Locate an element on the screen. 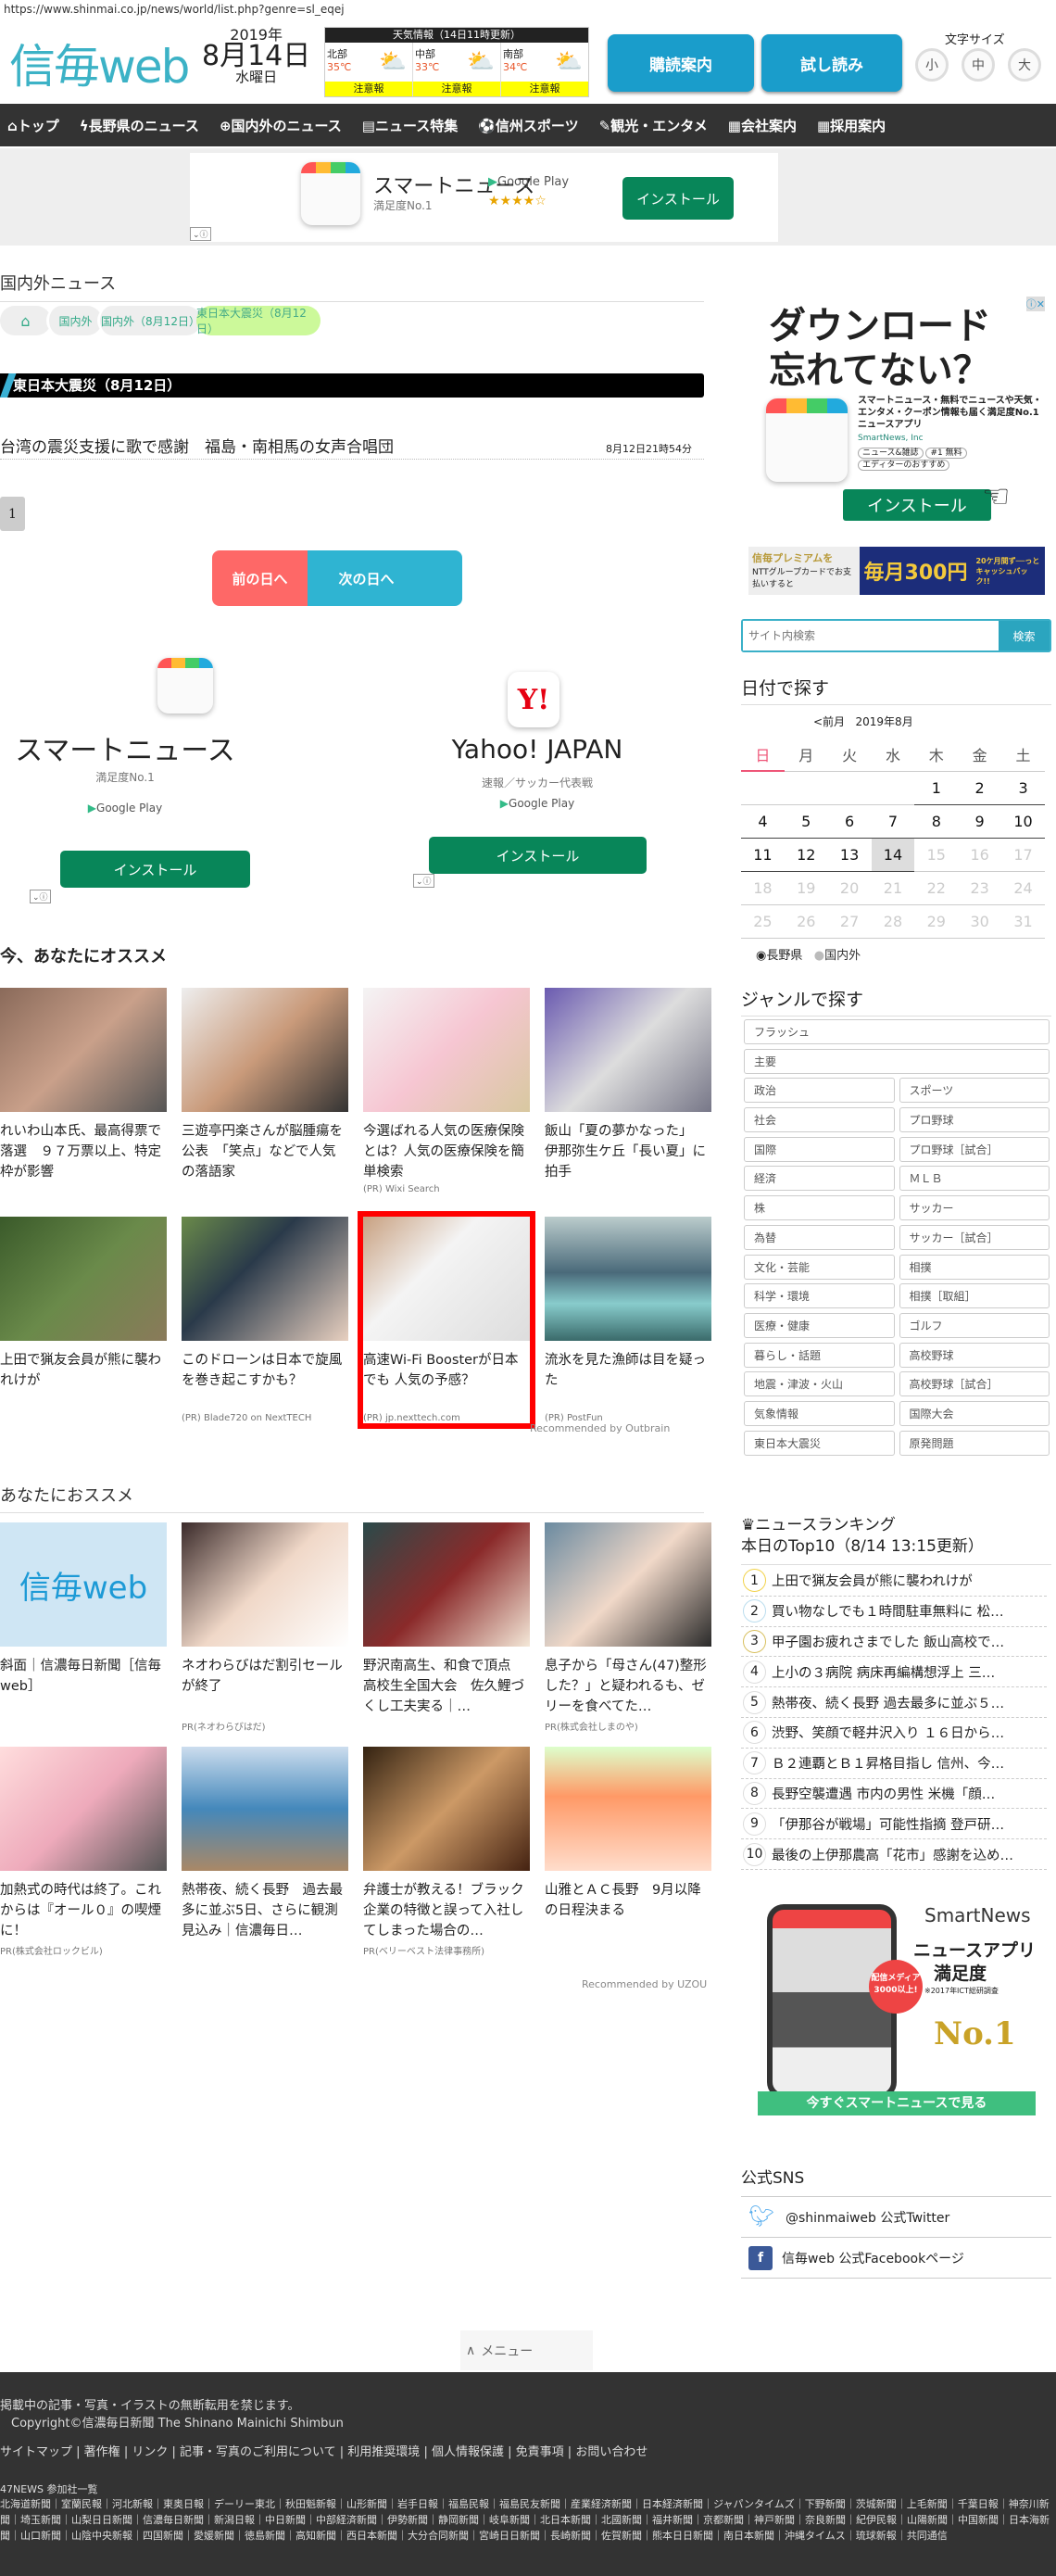  genre-button: 原発問題 is located at coordinates (974, 1443).